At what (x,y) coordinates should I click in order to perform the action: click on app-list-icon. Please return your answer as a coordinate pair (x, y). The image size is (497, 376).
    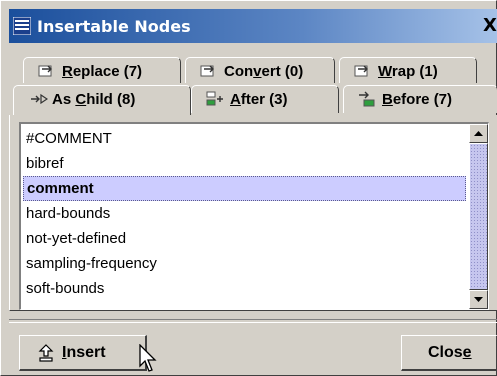
    Looking at the image, I should click on (22, 26).